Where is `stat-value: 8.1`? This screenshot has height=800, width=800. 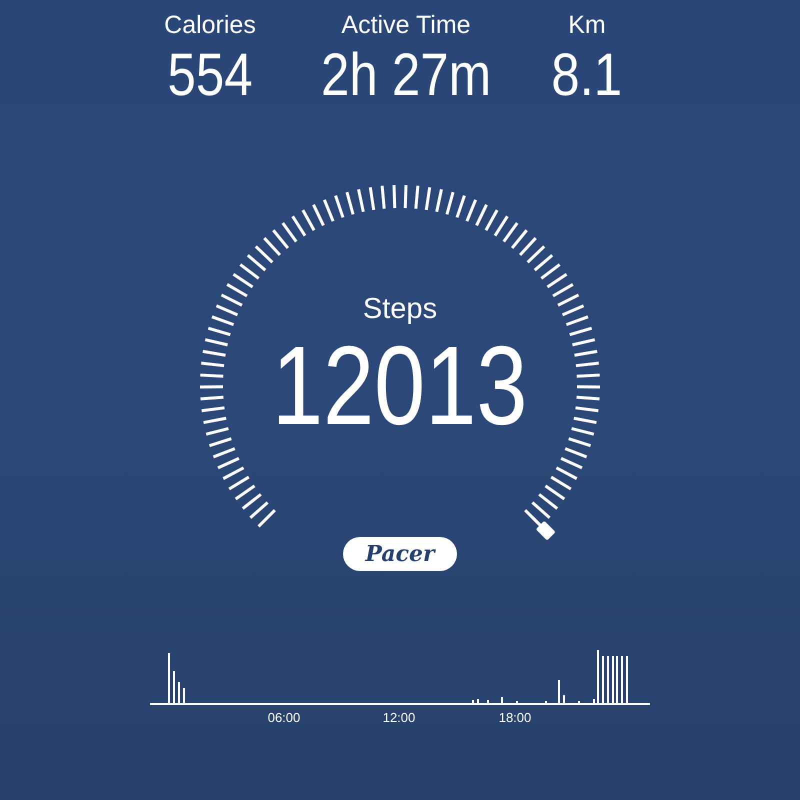
stat-value: 8.1 is located at coordinates (587, 75).